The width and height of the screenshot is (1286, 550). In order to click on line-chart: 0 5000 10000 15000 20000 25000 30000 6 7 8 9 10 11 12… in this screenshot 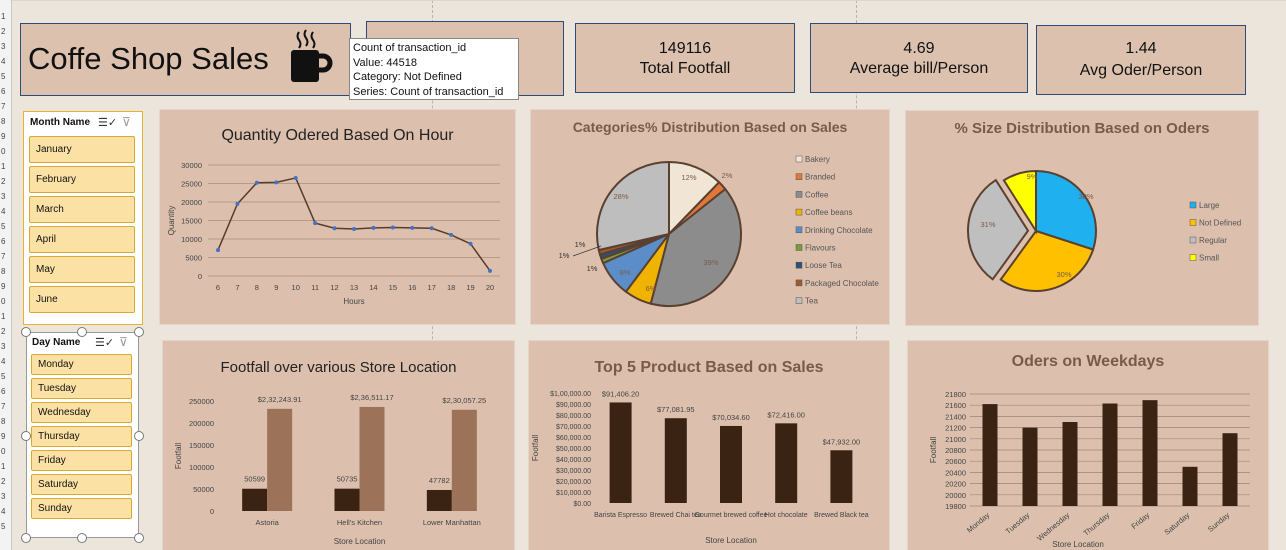, I will do `click(337, 217)`.